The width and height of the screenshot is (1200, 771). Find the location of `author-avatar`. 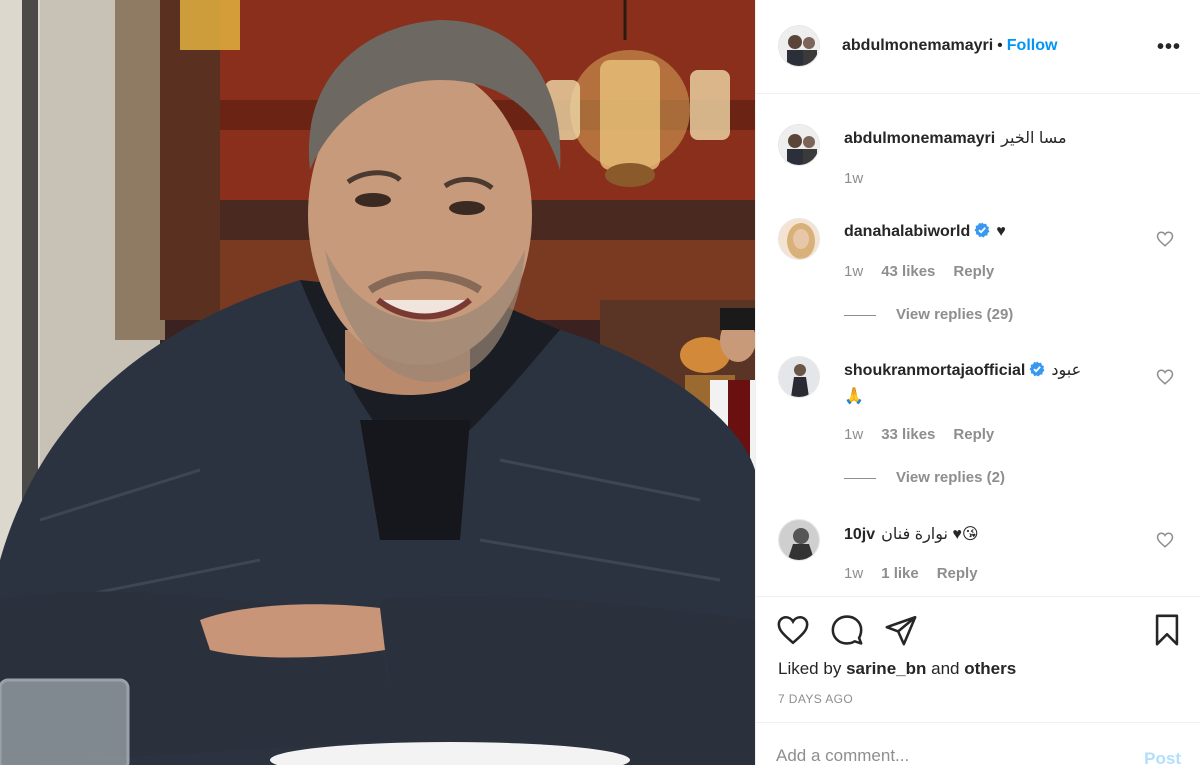

author-avatar is located at coordinates (799, 46).